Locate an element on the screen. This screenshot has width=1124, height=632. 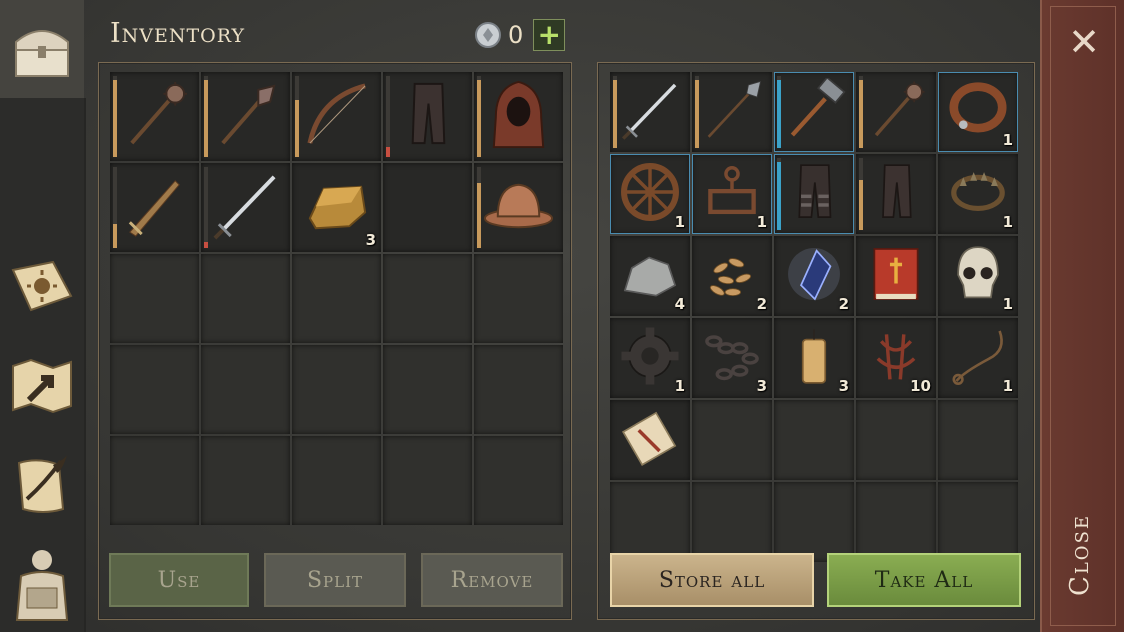
inventory-slot: 10 is located at coordinates (896, 358).